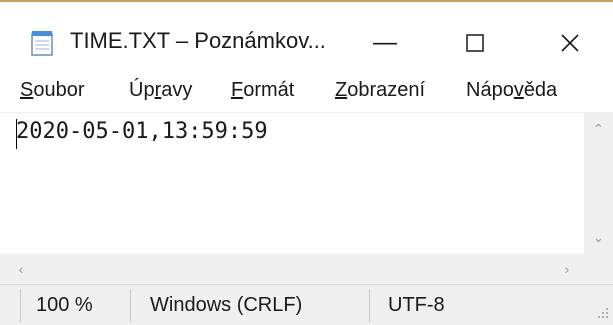  What do you see at coordinates (64, 305) in the screenshot?
I see `status-zoom: 100 %` at bounding box center [64, 305].